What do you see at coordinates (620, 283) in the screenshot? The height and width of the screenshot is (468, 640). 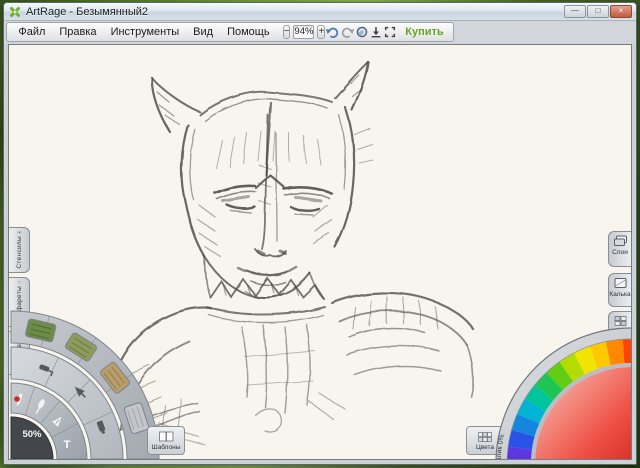 I see `tracing-paper-icon` at bounding box center [620, 283].